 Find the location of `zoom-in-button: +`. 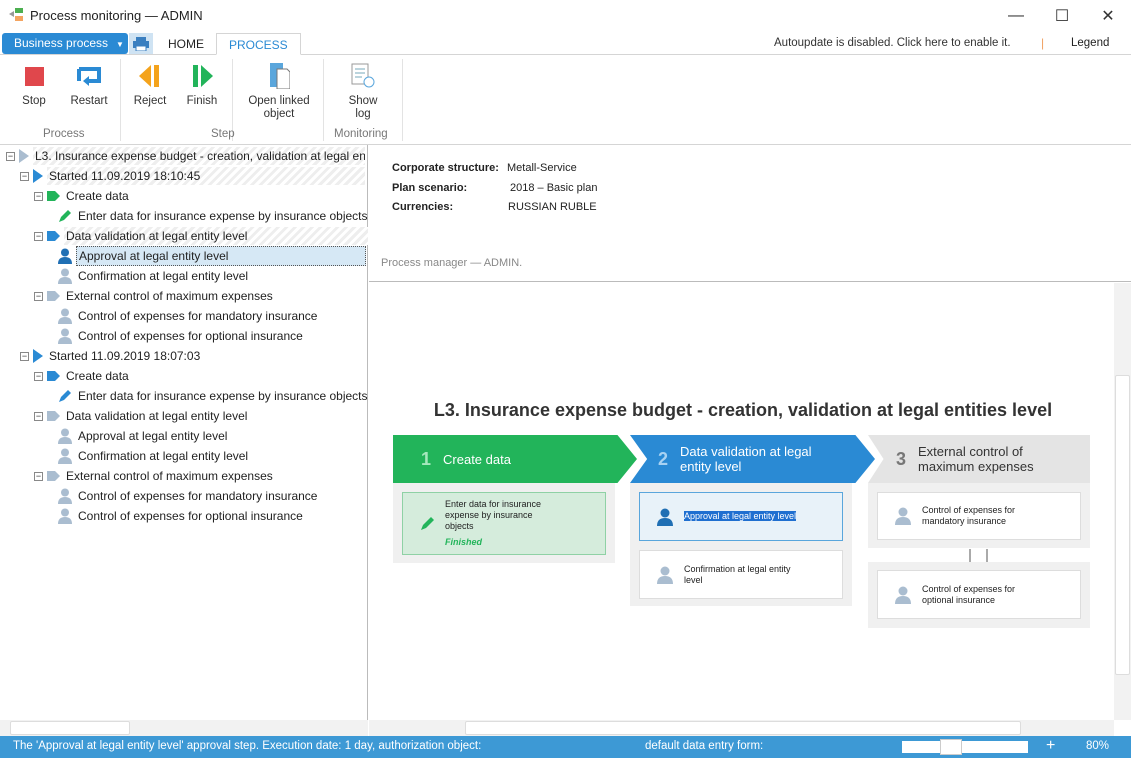

zoom-in-button: + is located at coordinates (1050, 746).